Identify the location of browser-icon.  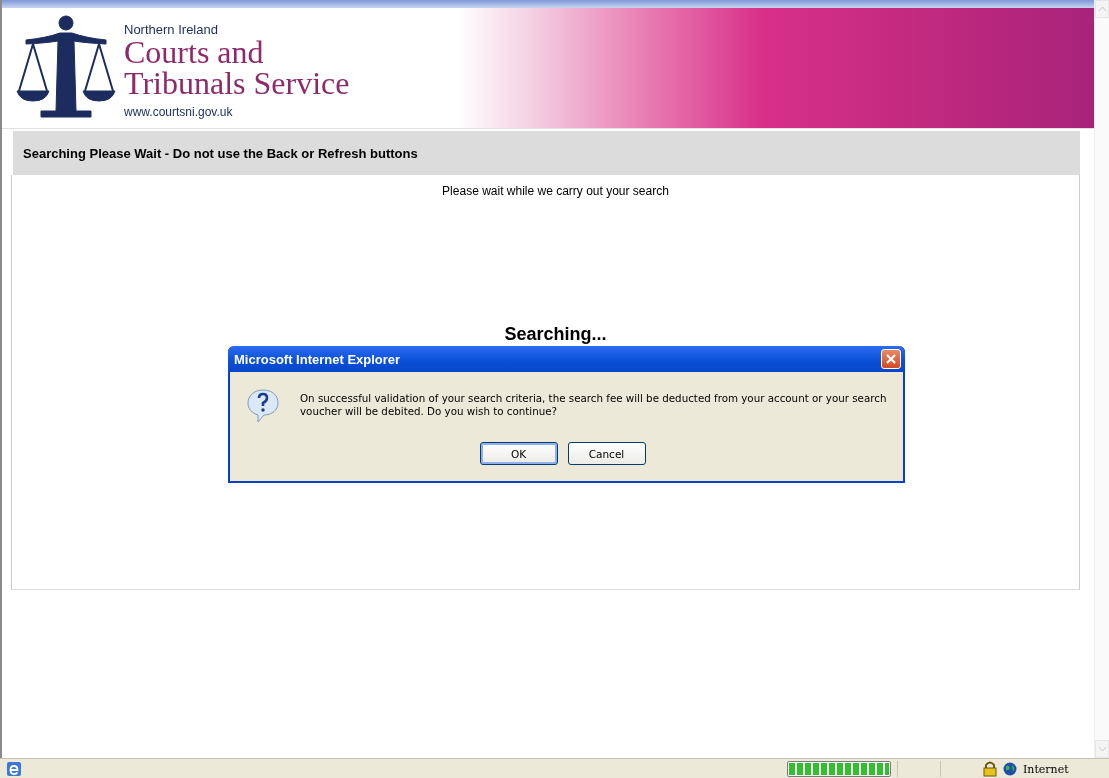
(14, 769).